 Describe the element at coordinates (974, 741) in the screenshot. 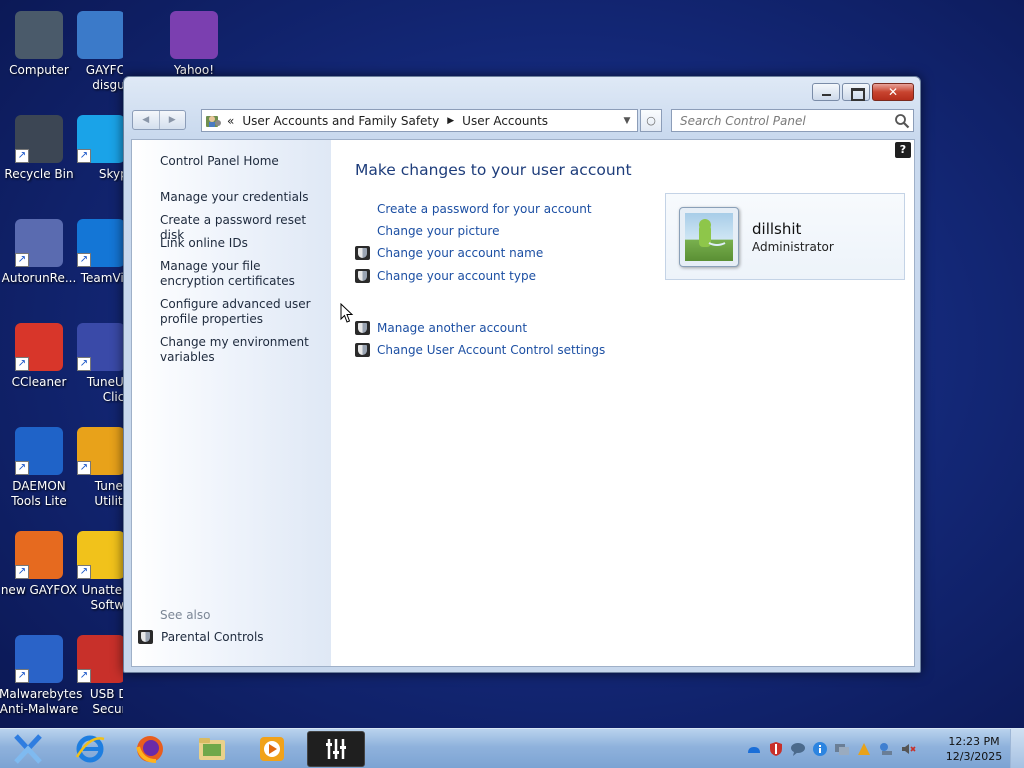

I see `clock-time: 12:23 PM` at that location.